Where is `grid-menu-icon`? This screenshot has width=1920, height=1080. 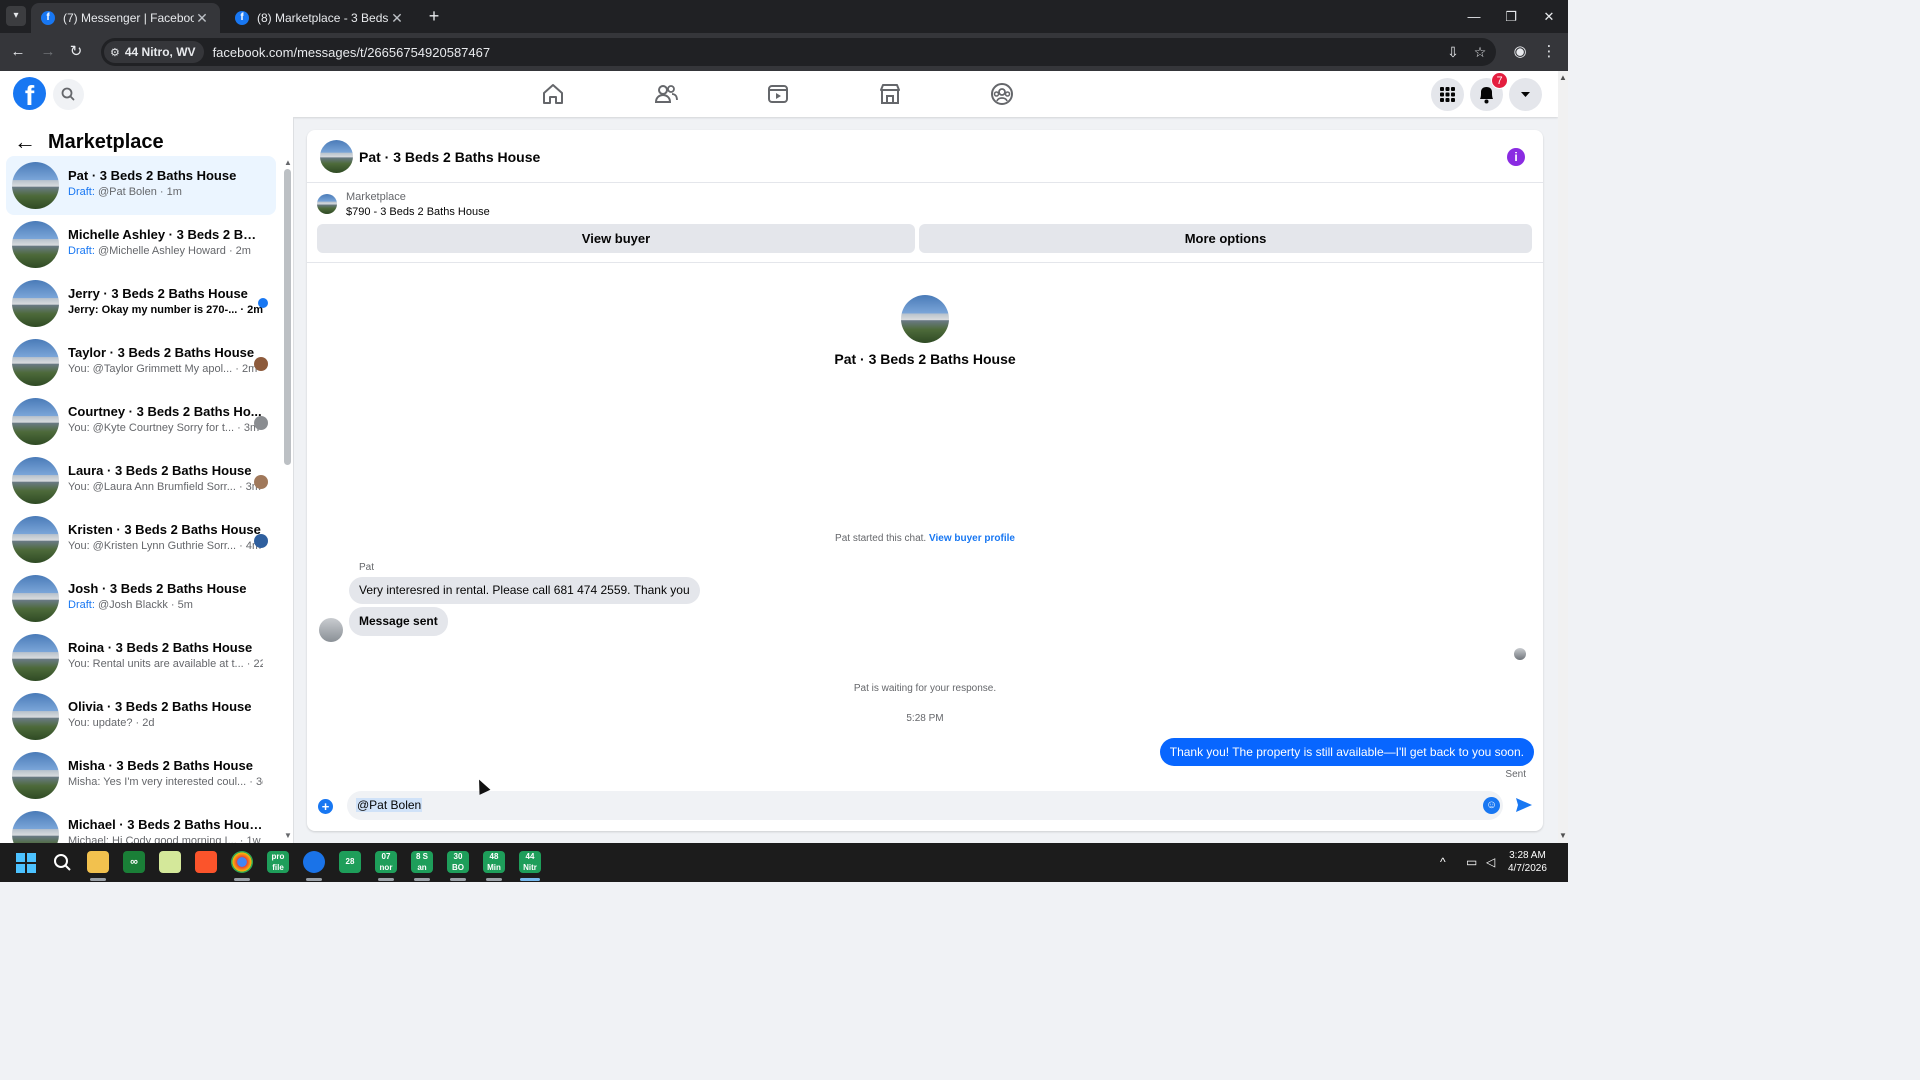
grid-menu-icon is located at coordinates (1447, 94).